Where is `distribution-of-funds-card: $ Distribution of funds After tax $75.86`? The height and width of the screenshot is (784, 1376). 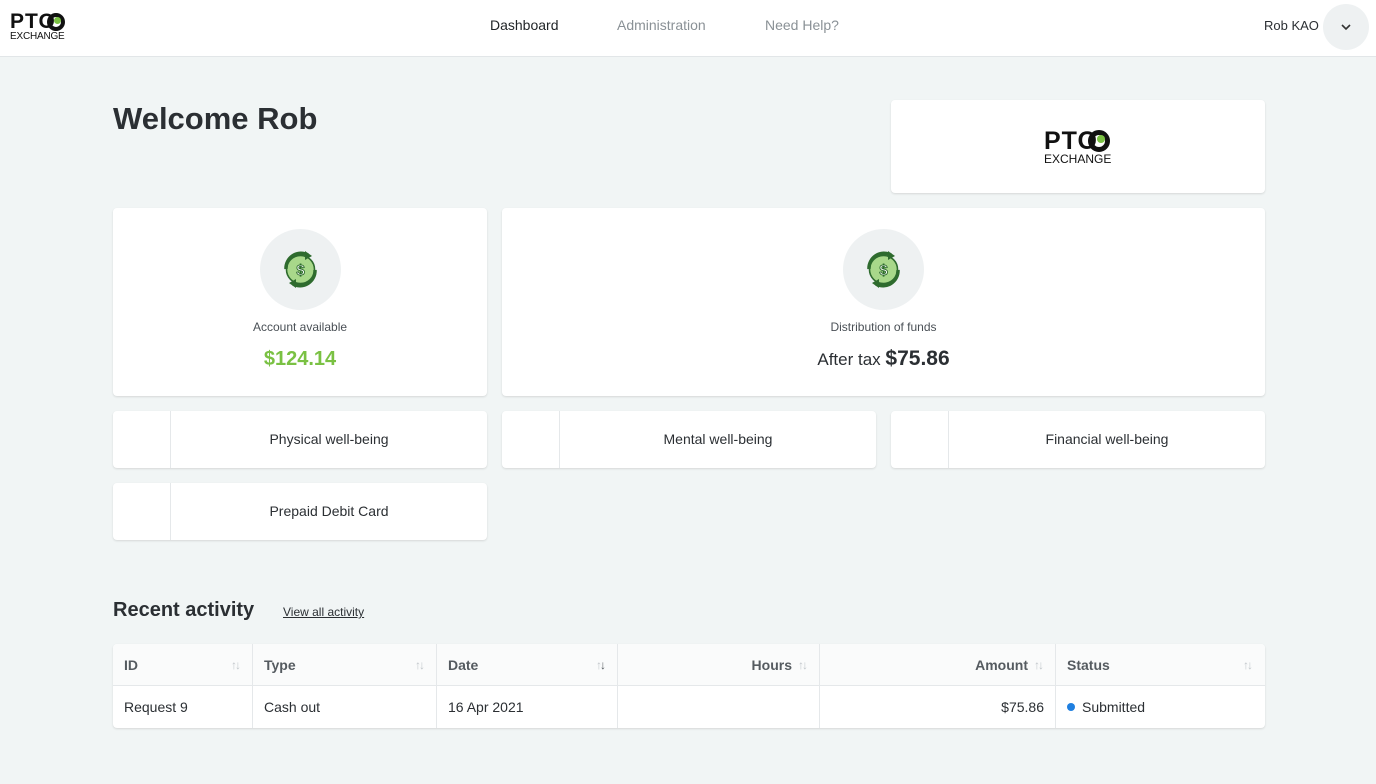
distribution-of-funds-card: $ Distribution of funds After tax $75.86 is located at coordinates (883, 302).